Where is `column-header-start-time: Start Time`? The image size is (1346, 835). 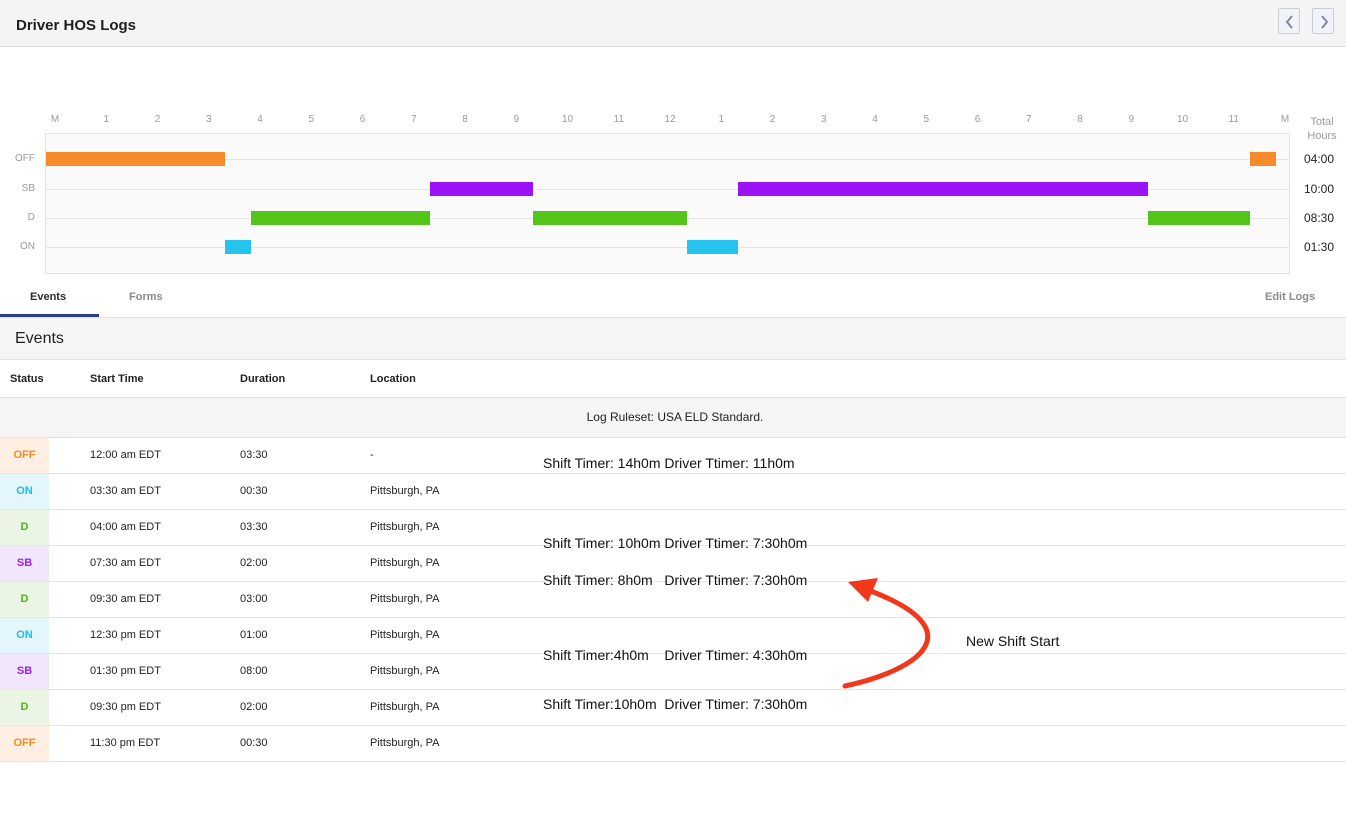 column-header-start-time: Start Time is located at coordinates (117, 379).